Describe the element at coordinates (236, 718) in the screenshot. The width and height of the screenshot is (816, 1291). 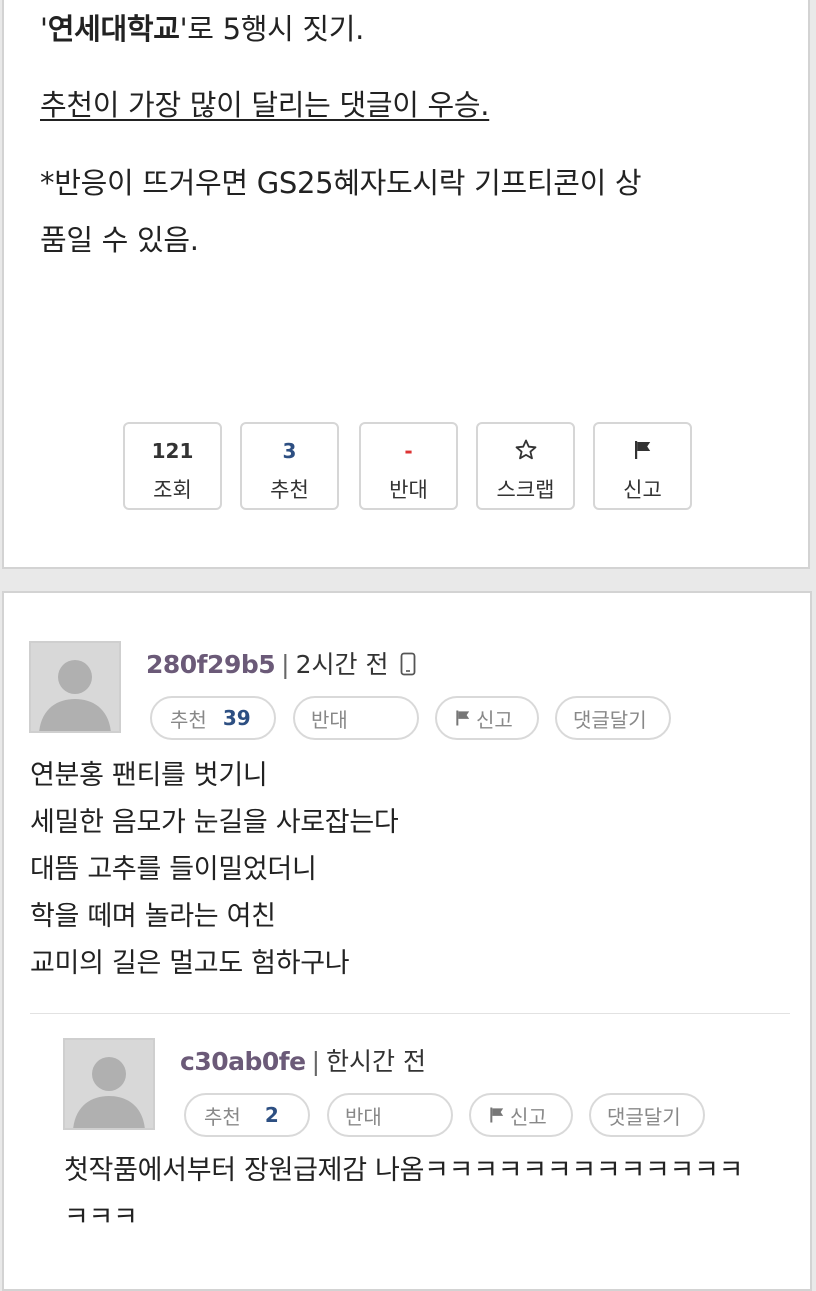
I see `comment-recommend-count: 39` at that location.